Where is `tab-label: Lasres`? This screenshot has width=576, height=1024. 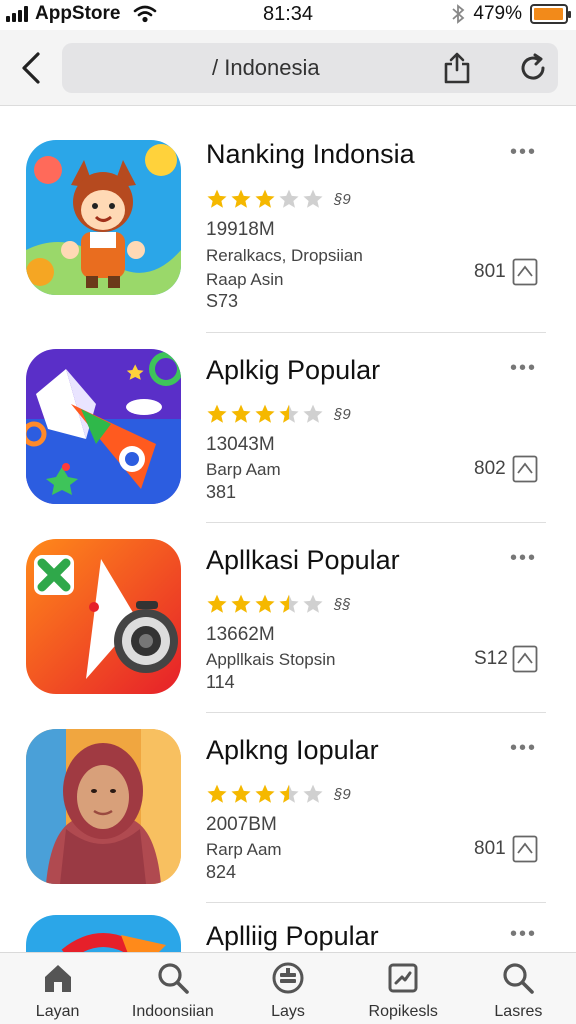
tab-label: Lasres is located at coordinates (518, 1011).